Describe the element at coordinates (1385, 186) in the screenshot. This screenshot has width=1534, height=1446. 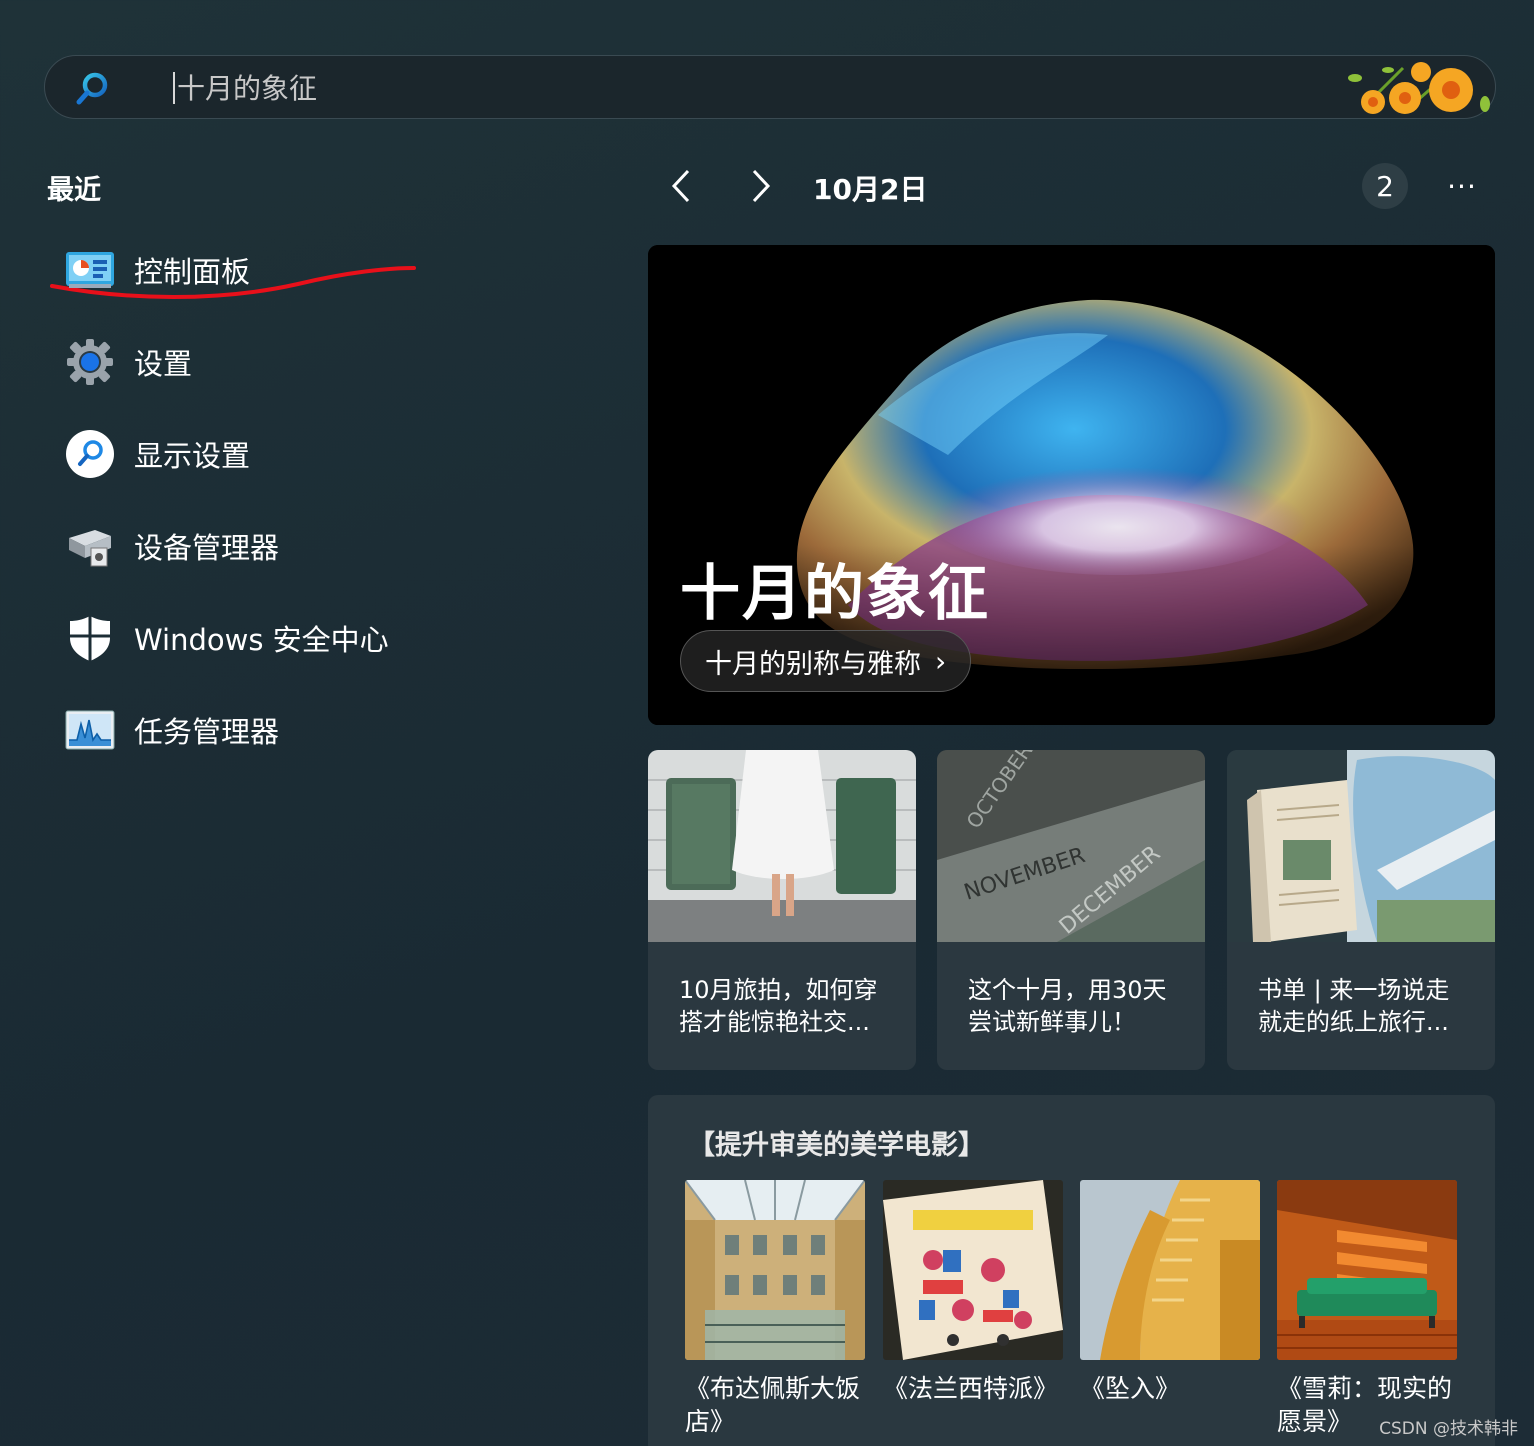
I see `notification-badge: 2` at that location.